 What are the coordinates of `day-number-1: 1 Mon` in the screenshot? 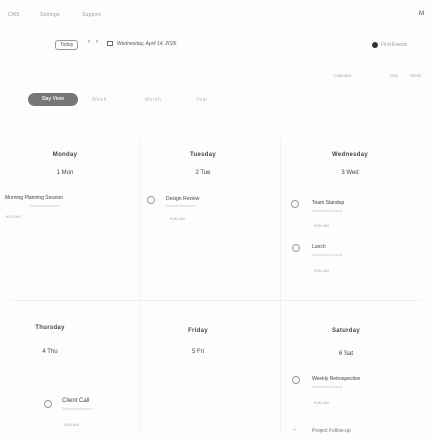 It's located at (65, 173).